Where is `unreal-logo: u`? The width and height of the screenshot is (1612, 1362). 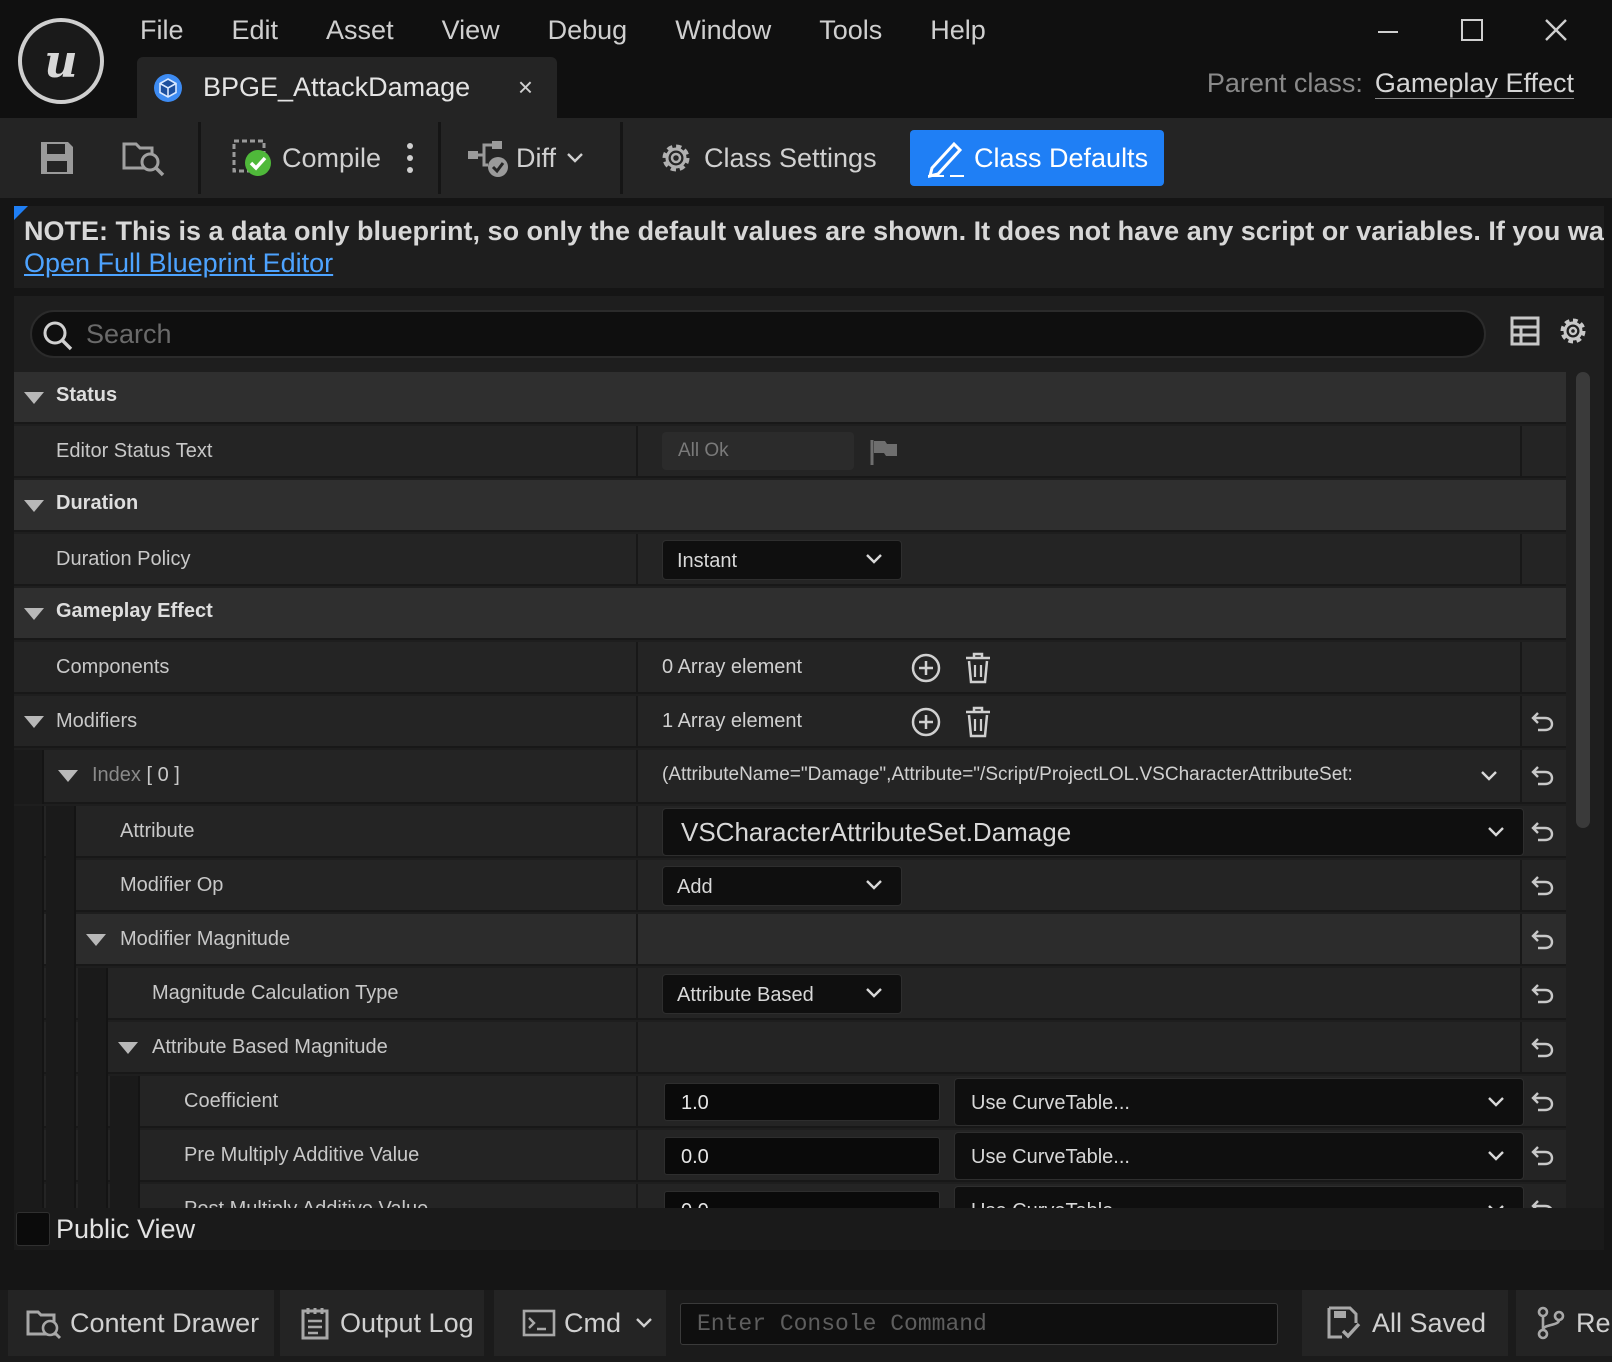
unreal-logo: u is located at coordinates (61, 61).